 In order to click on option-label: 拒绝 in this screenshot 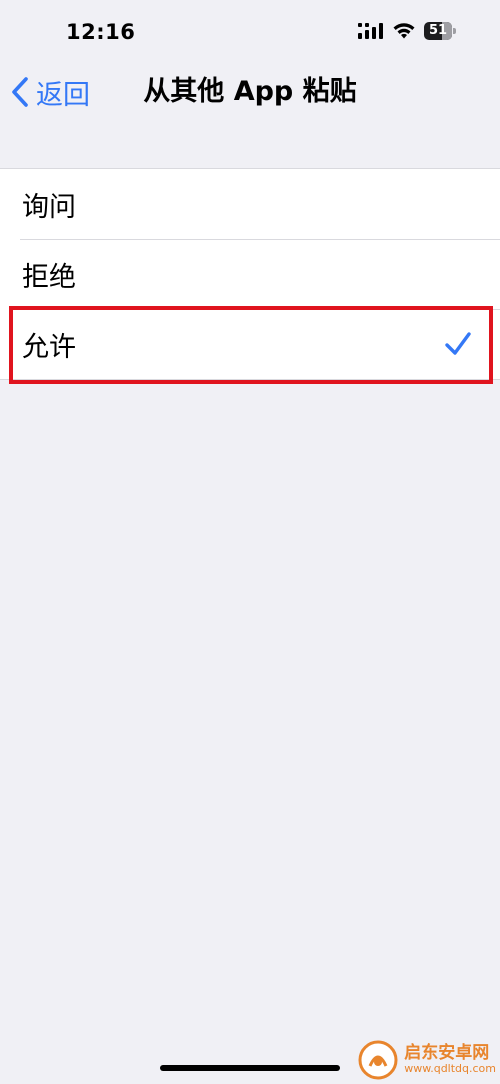, I will do `click(49, 277)`.